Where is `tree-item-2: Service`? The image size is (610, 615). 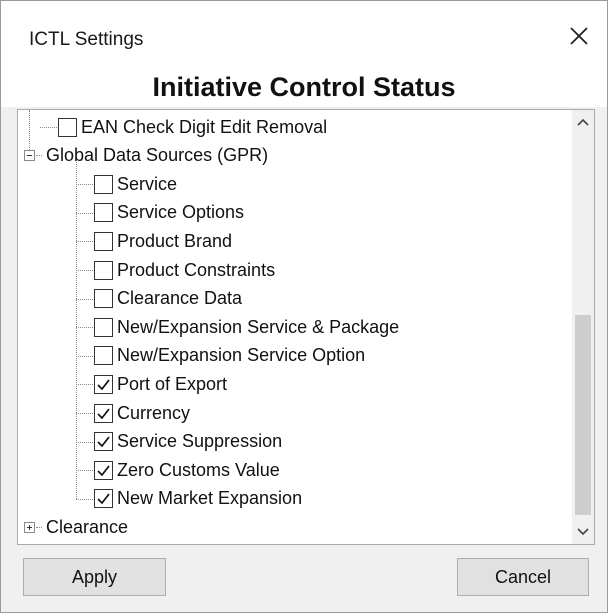
tree-item-2: Service is located at coordinates (135, 184).